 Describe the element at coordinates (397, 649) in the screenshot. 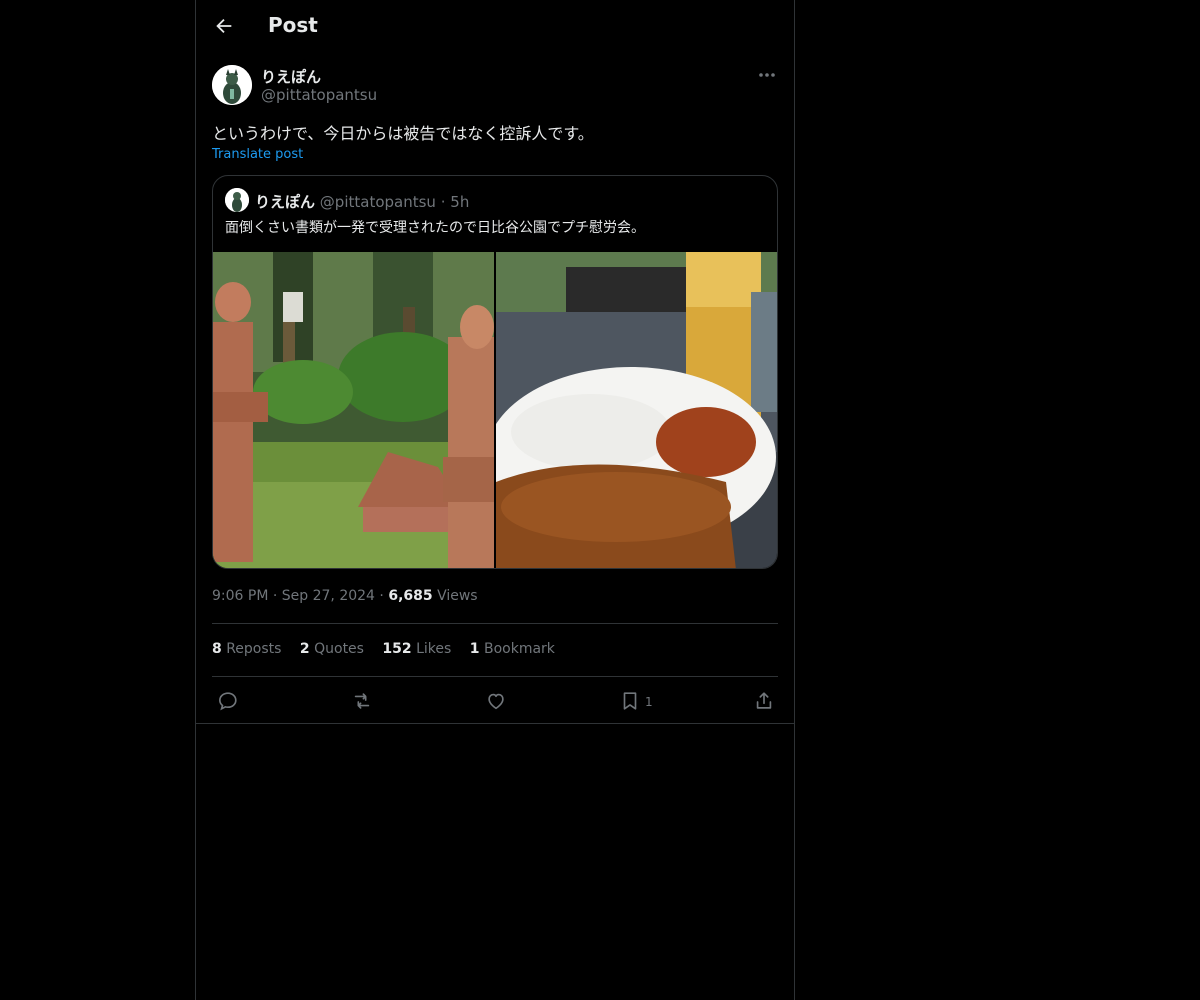

I see `likes-count: 152` at that location.